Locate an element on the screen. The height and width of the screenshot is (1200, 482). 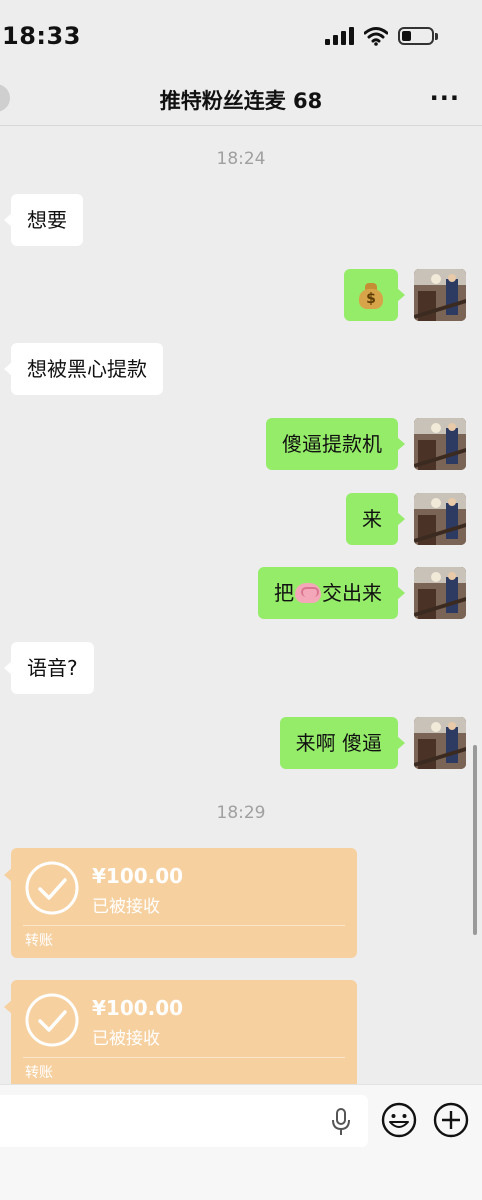
outgoing-message: 把 交出来 is located at coordinates (331, 593).